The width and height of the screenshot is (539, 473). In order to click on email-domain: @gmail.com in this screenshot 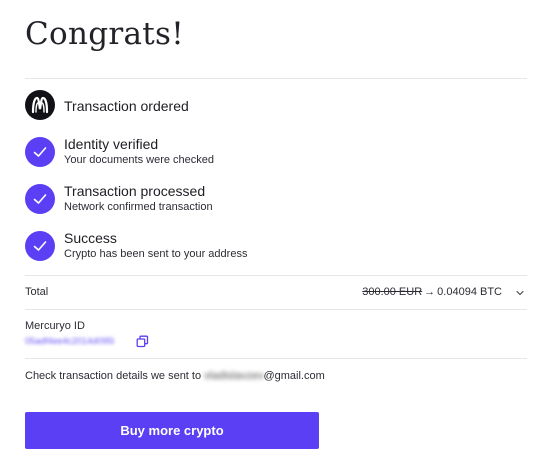, I will do `click(294, 376)`.